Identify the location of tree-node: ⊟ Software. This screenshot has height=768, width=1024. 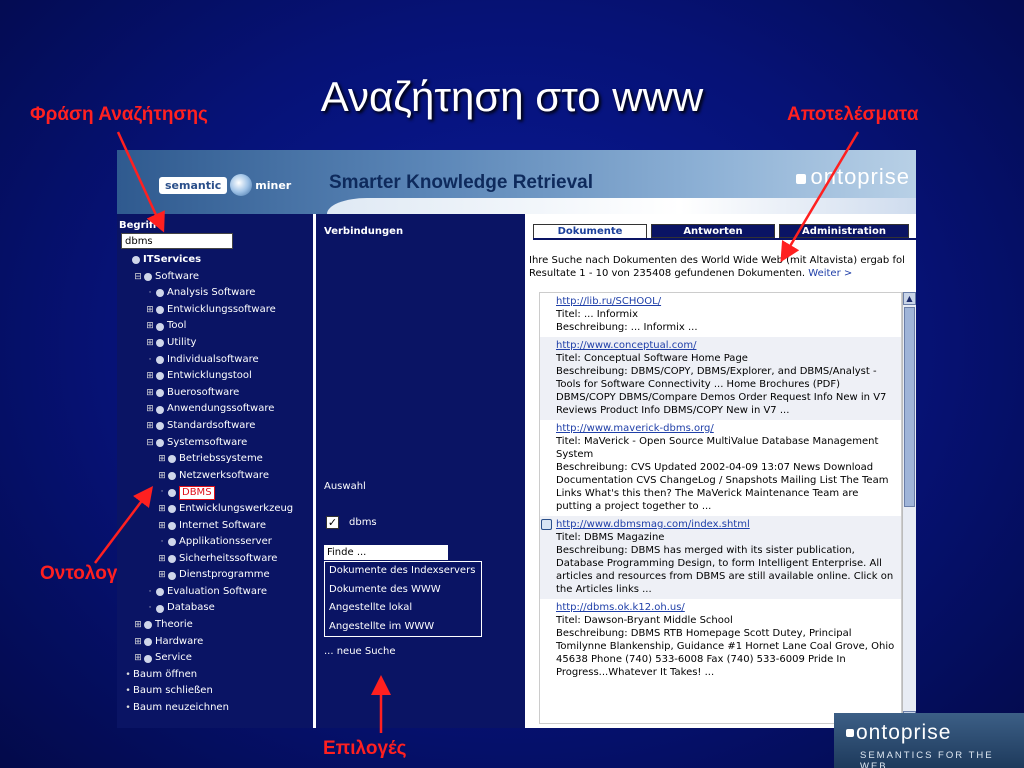
(215, 277).